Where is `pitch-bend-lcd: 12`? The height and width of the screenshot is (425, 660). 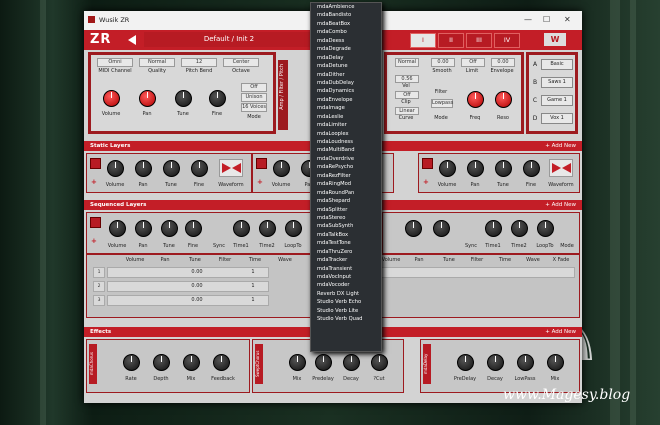 pitch-bend-lcd: 12 is located at coordinates (199, 62).